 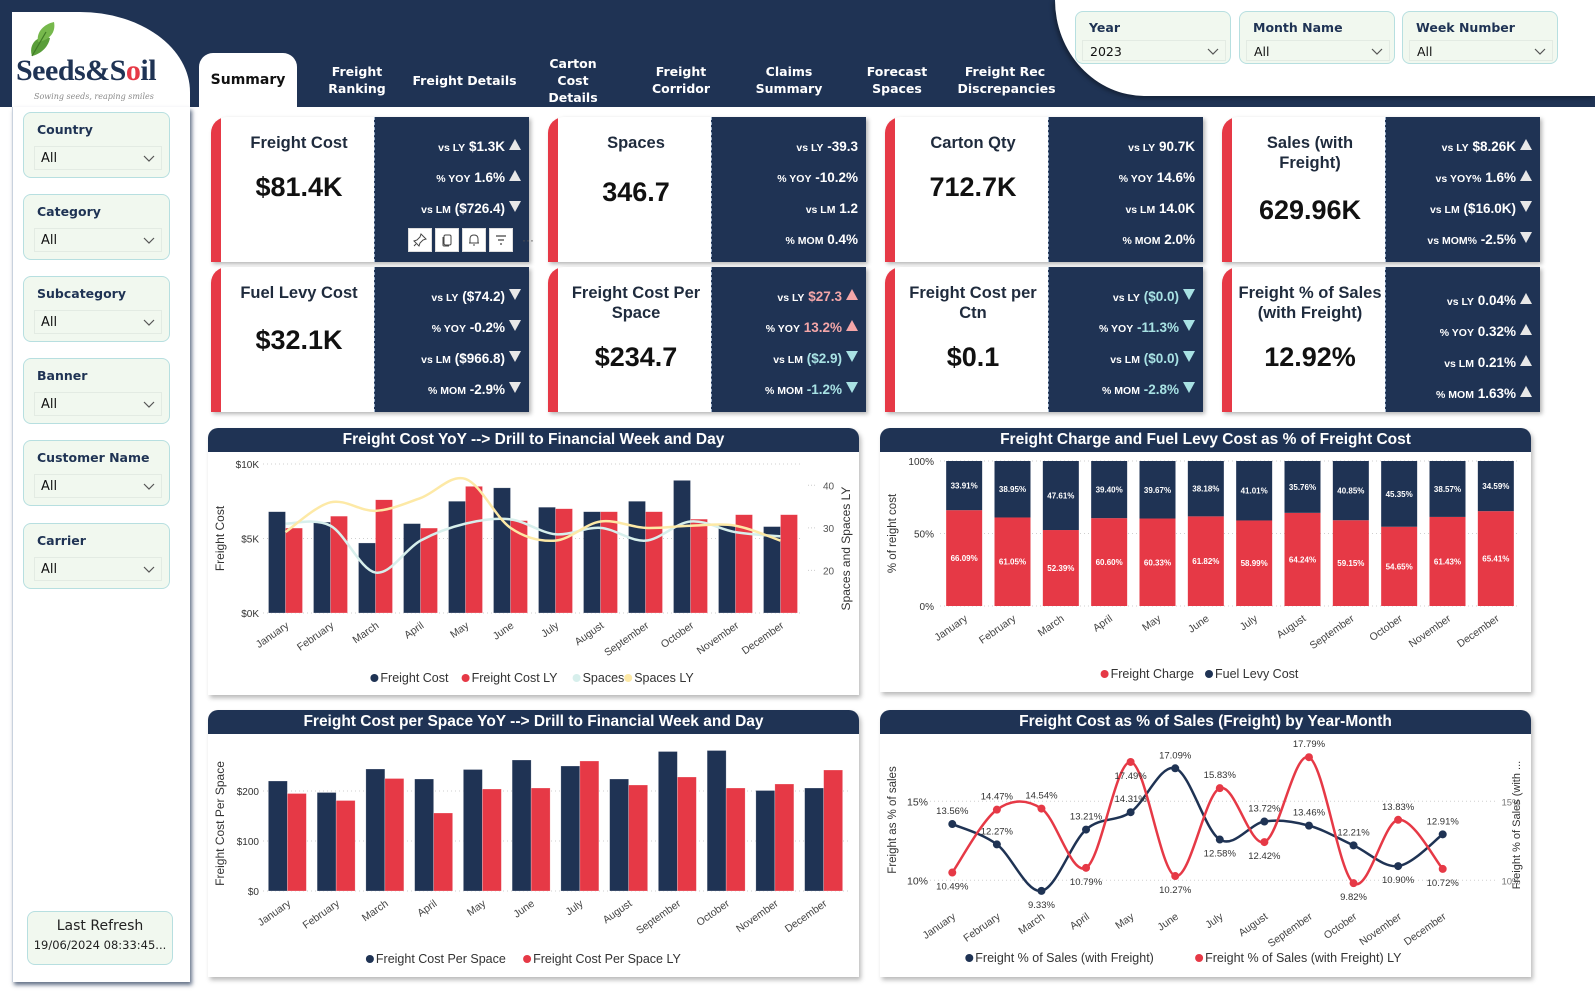 I want to click on category-dropdown: All, so click(x=98, y=240).